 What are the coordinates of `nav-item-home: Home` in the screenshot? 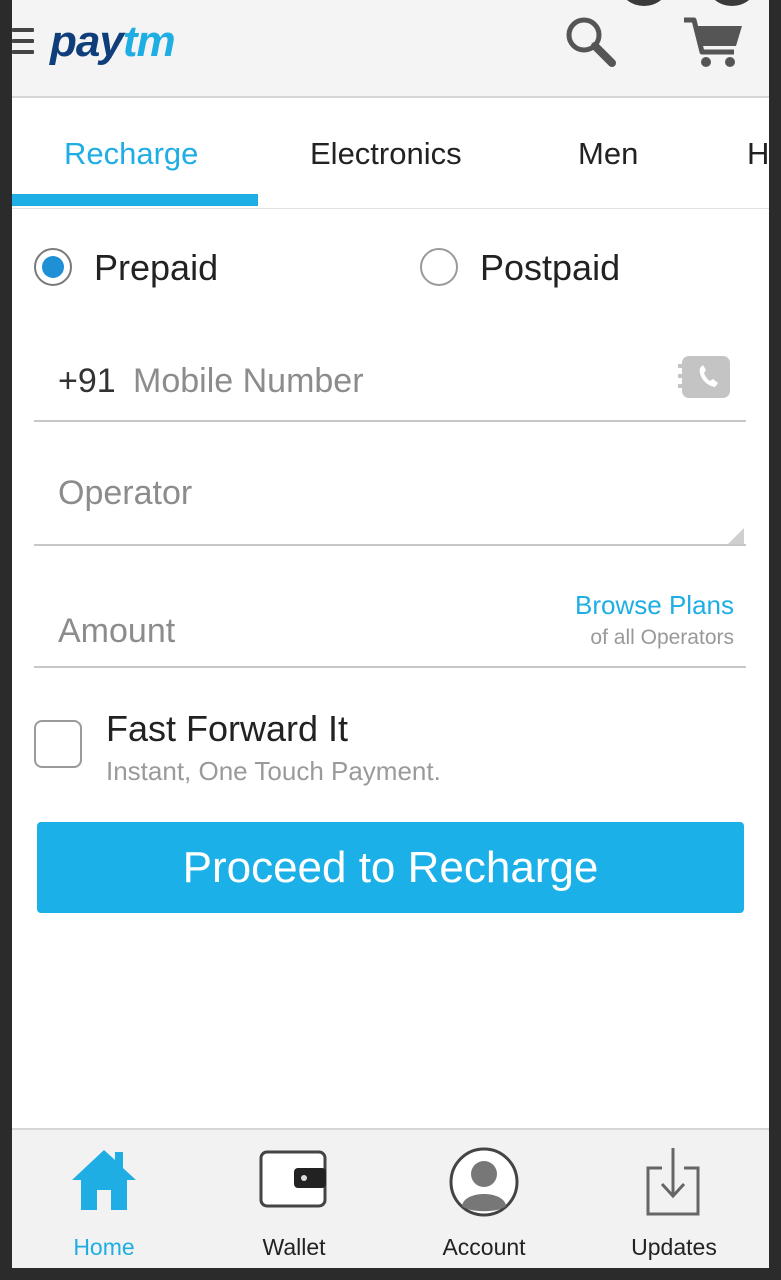 It's located at (104, 1199).